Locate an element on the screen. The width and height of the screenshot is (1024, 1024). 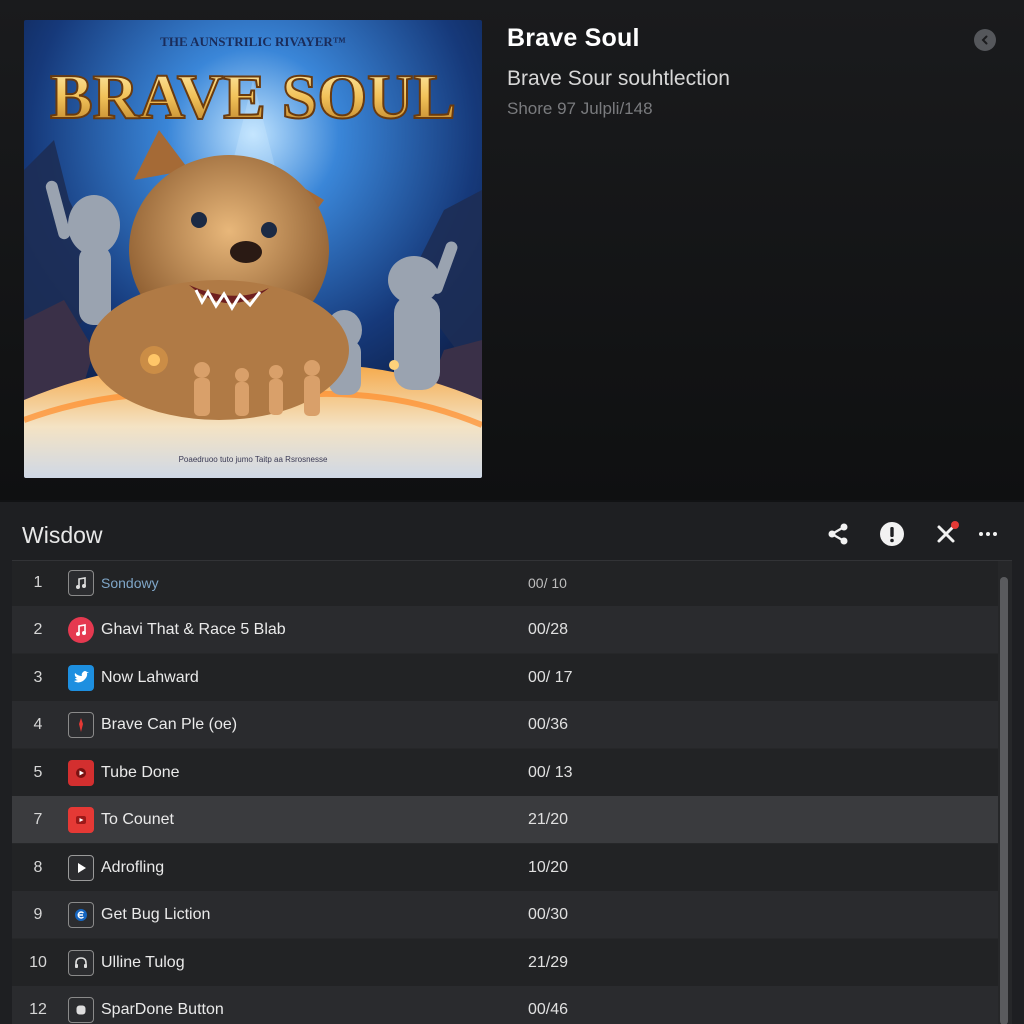
track-name: To Counet is located at coordinates (137, 819).